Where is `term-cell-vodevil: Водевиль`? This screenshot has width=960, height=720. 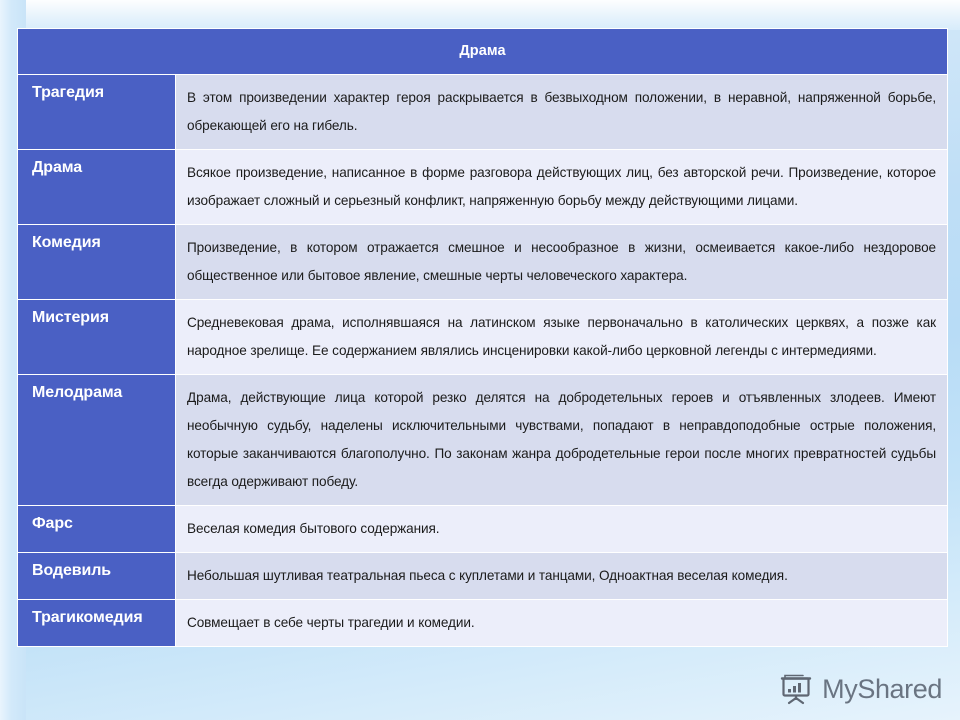
term-cell-vodevil: Водевиль is located at coordinates (96, 576).